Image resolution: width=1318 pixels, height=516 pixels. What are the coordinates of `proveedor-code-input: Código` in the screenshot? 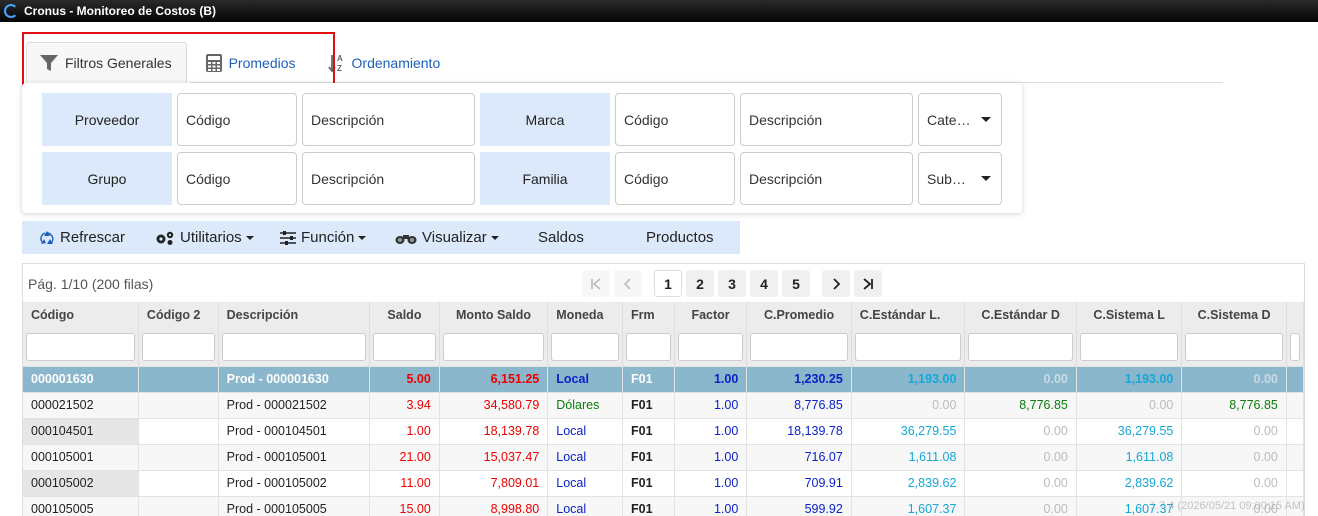 It's located at (237, 119).